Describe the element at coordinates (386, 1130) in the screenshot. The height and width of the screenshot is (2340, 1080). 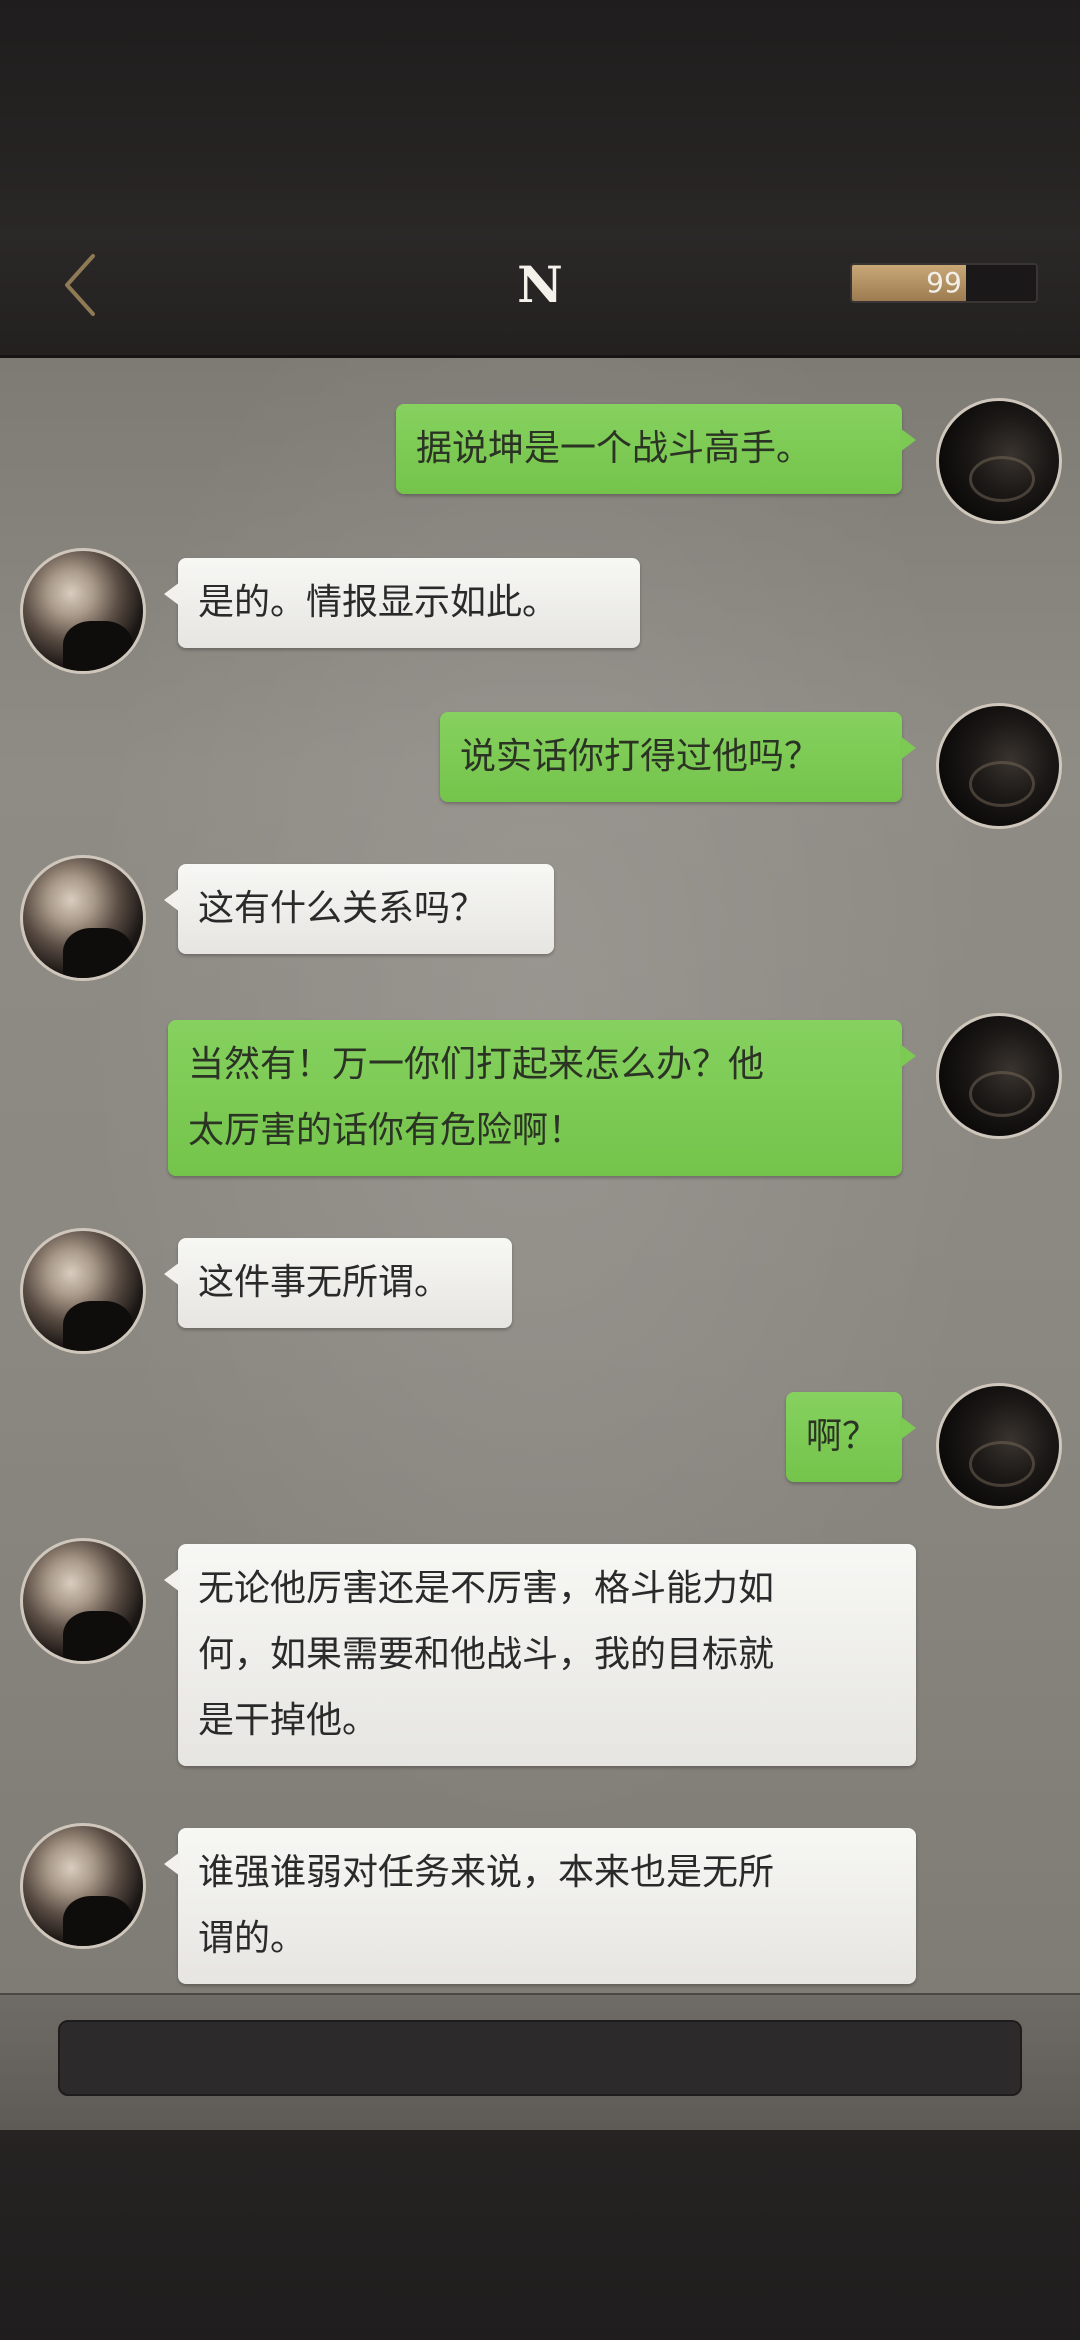
I see `message-text-line: 太厉害的话你有危险啊！` at that location.